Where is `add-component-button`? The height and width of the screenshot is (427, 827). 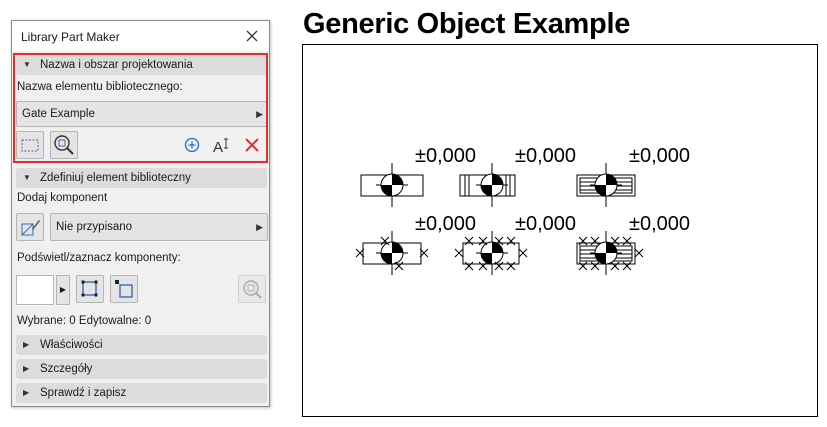 add-component-button is located at coordinates (30, 227).